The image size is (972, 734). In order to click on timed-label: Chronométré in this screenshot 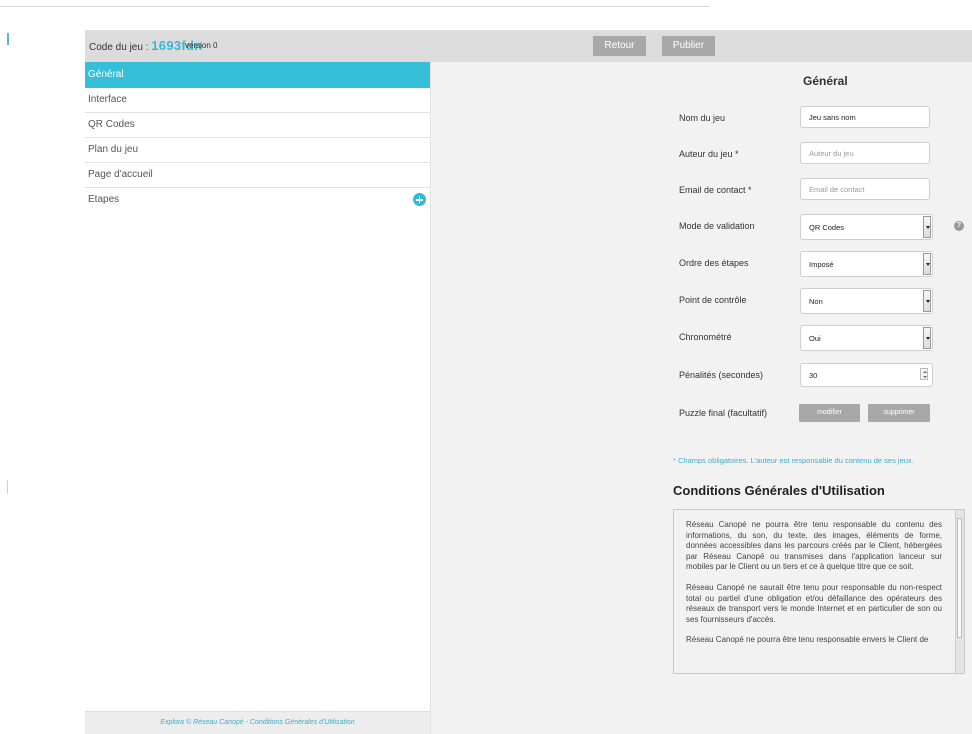, I will do `click(705, 337)`.